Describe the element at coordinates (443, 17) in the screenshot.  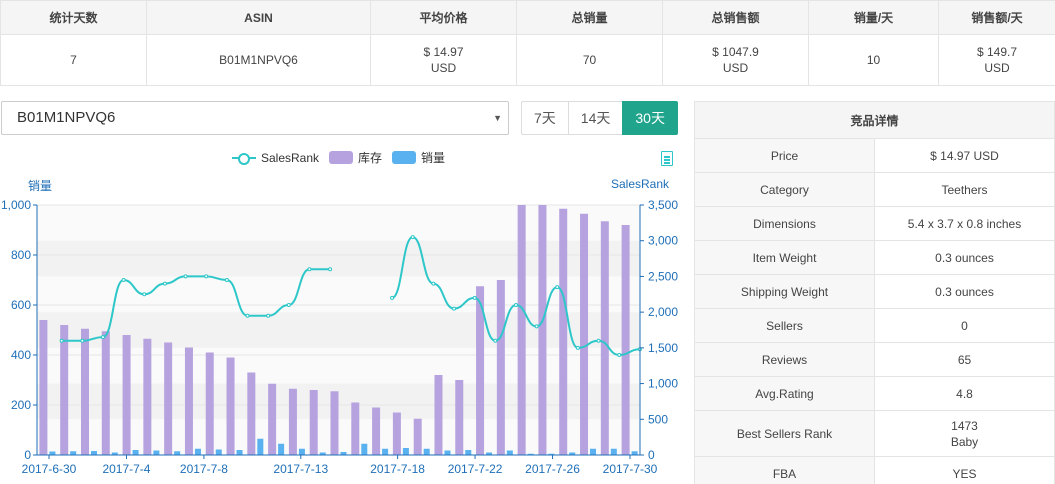
I see `summary-header-cell: 平均价格` at that location.